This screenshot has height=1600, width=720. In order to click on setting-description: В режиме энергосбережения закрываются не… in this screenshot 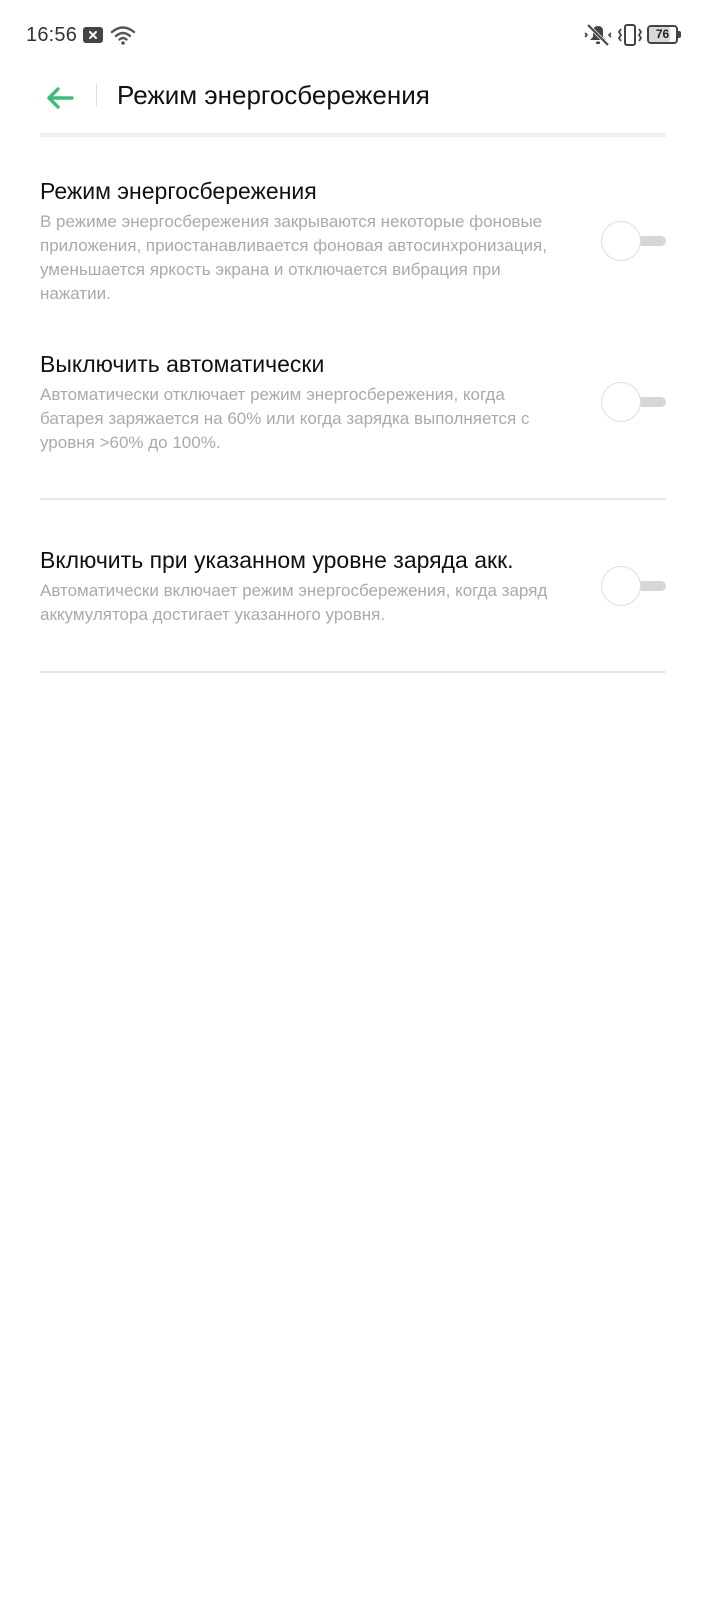, I will do `click(293, 257)`.